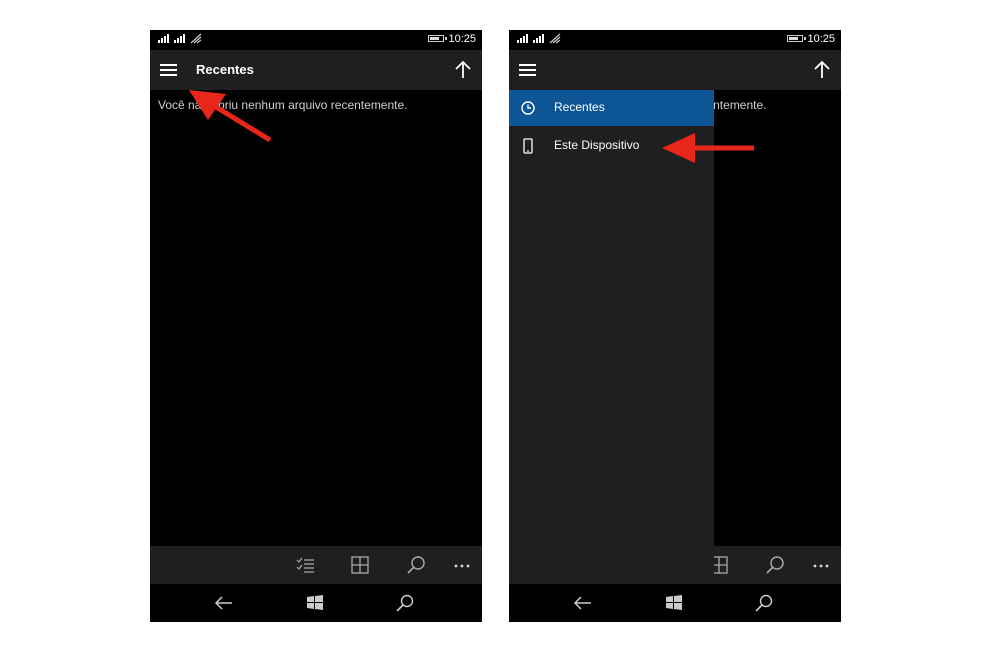  I want to click on drawer-item-recentes: Recentes, so click(611, 108).